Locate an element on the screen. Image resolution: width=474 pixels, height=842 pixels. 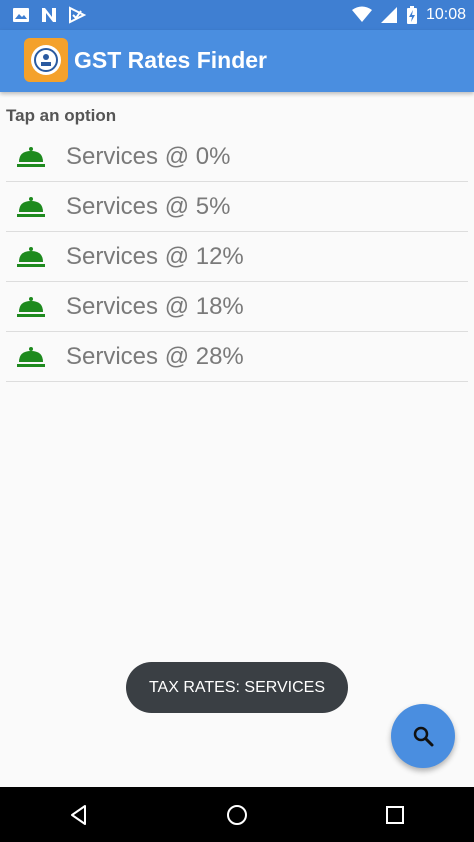
app-bar: GST Rates Finder is located at coordinates (237, 61).